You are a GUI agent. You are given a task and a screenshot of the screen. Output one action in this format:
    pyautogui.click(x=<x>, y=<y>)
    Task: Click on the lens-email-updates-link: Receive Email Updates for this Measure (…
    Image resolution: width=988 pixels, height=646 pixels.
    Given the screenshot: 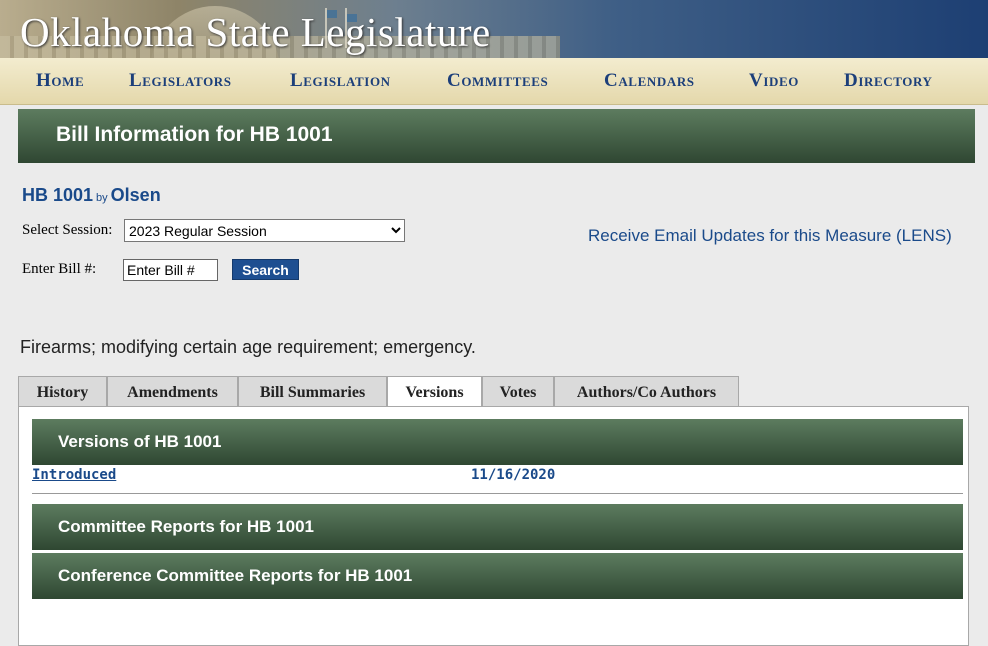 What is the action you would take?
    pyautogui.click(x=770, y=236)
    